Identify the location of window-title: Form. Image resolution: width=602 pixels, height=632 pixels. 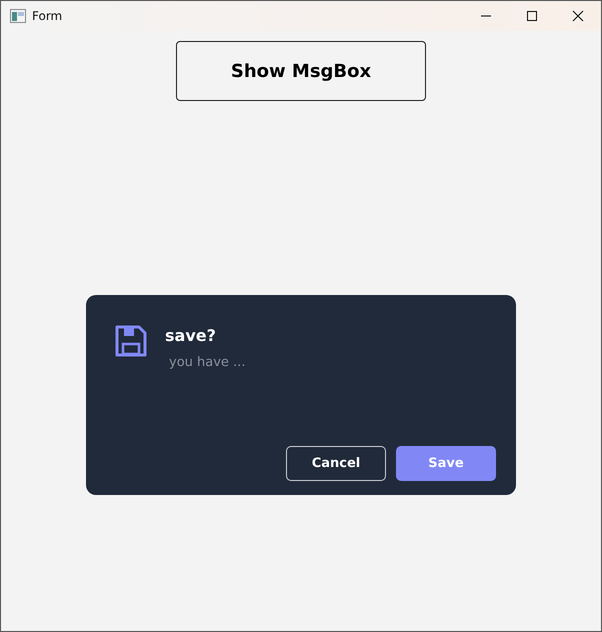
(47, 16).